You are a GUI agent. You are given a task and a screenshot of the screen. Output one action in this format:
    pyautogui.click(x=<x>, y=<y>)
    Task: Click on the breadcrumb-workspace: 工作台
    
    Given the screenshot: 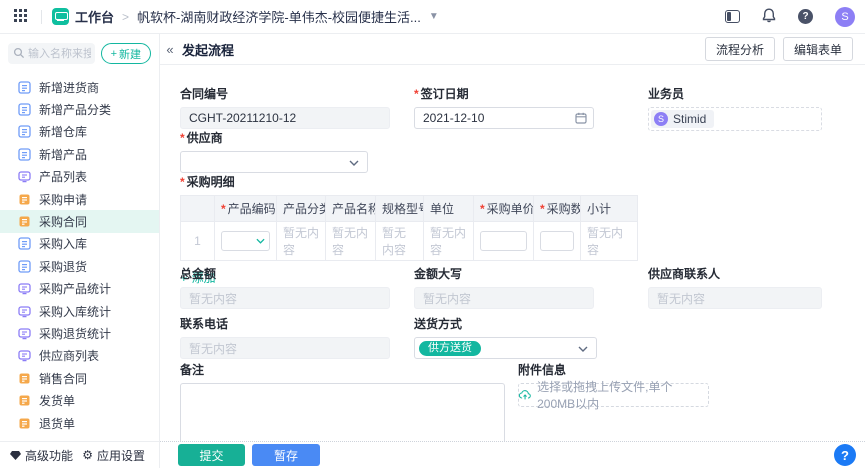 What is the action you would take?
    pyautogui.click(x=94, y=16)
    